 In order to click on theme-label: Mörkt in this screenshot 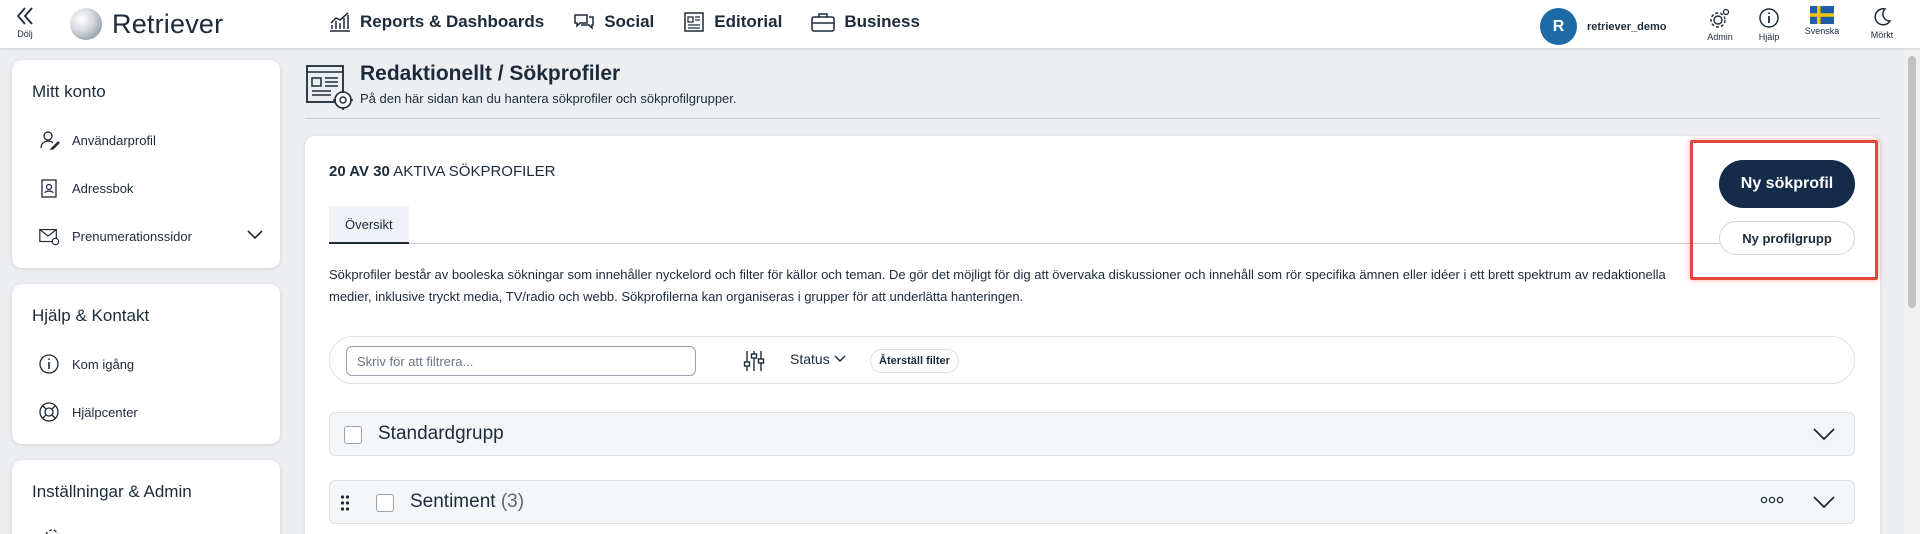, I will do `click(1882, 35)`.